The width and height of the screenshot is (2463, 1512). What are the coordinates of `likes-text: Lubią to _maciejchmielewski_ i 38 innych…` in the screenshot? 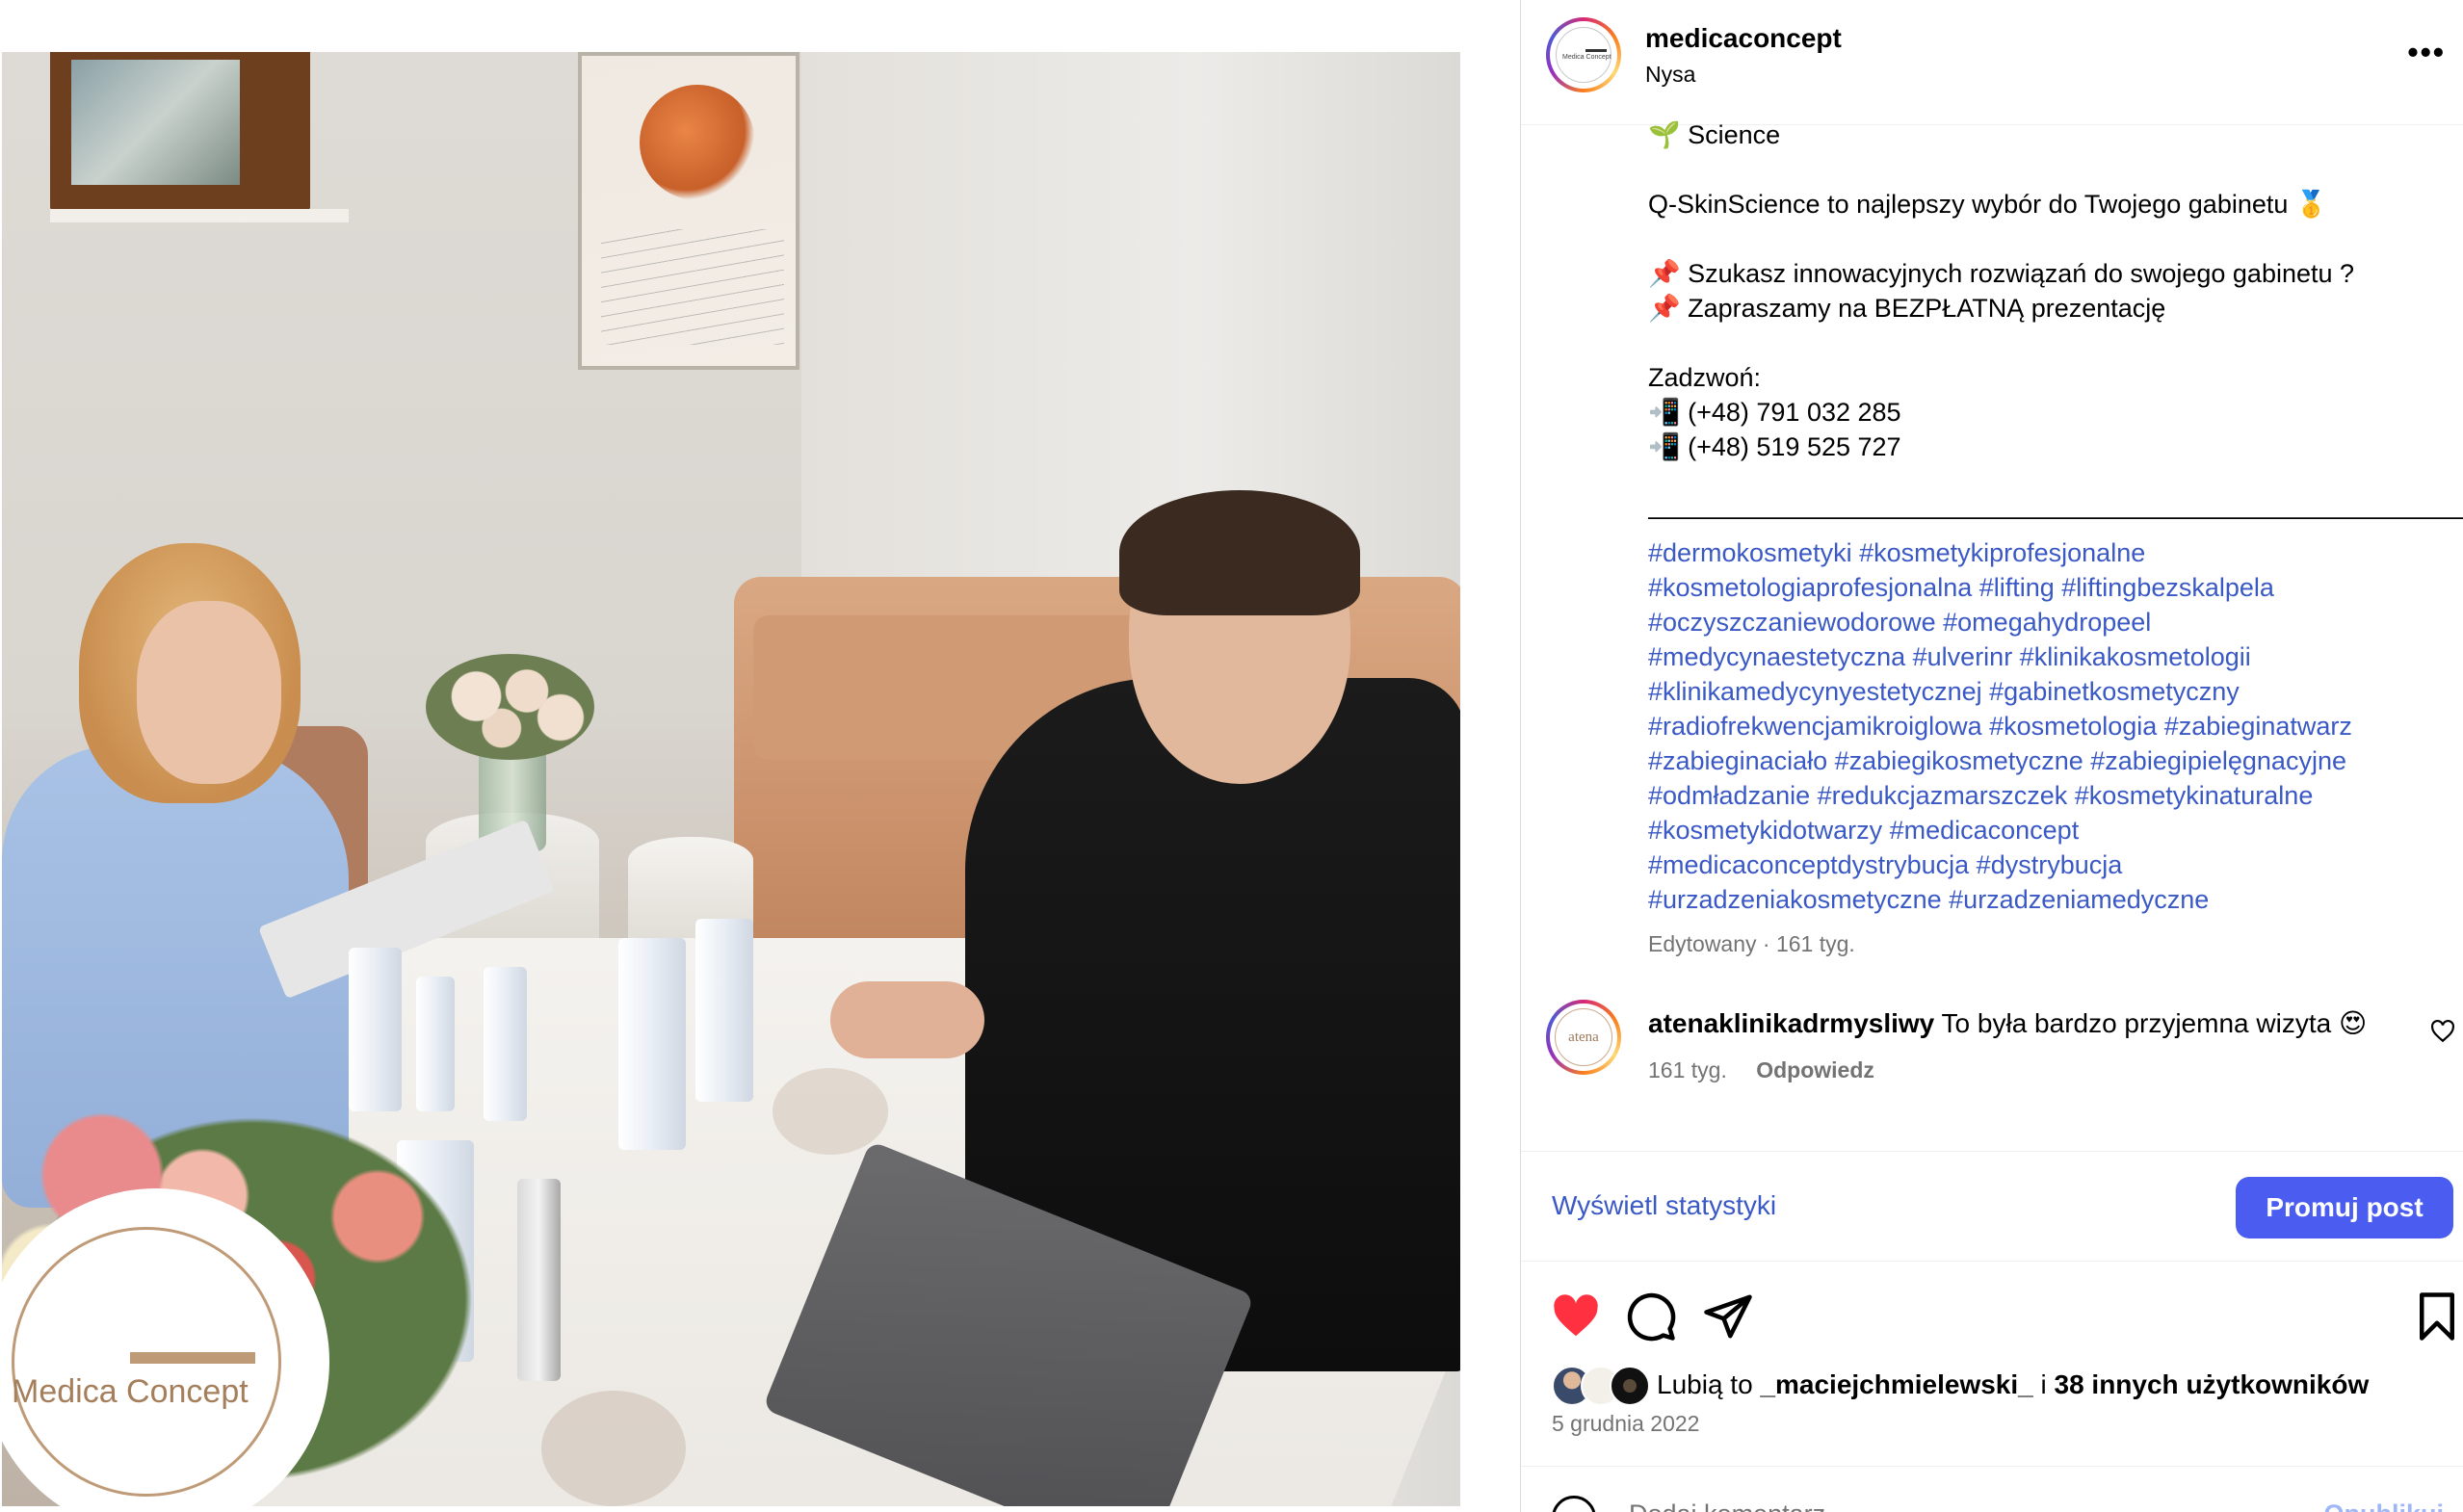 It's located at (2013, 1384).